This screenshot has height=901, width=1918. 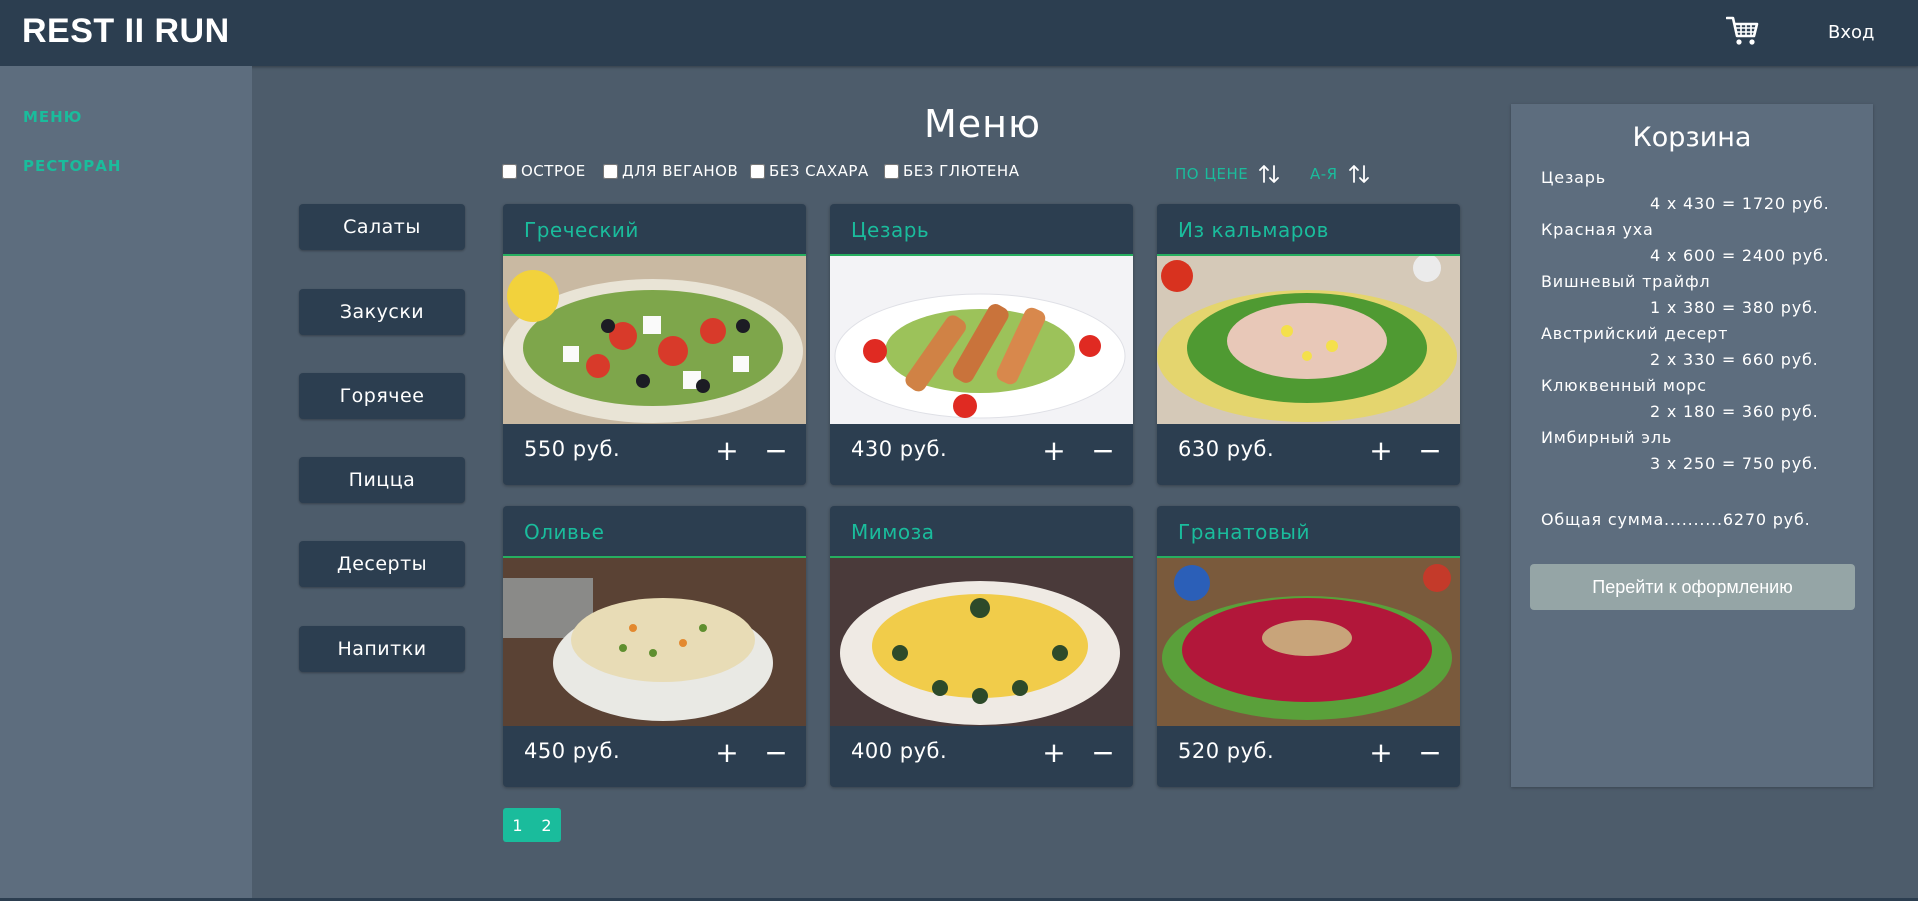 I want to click on basket-item-name: Красная уха, so click(x=1597, y=229).